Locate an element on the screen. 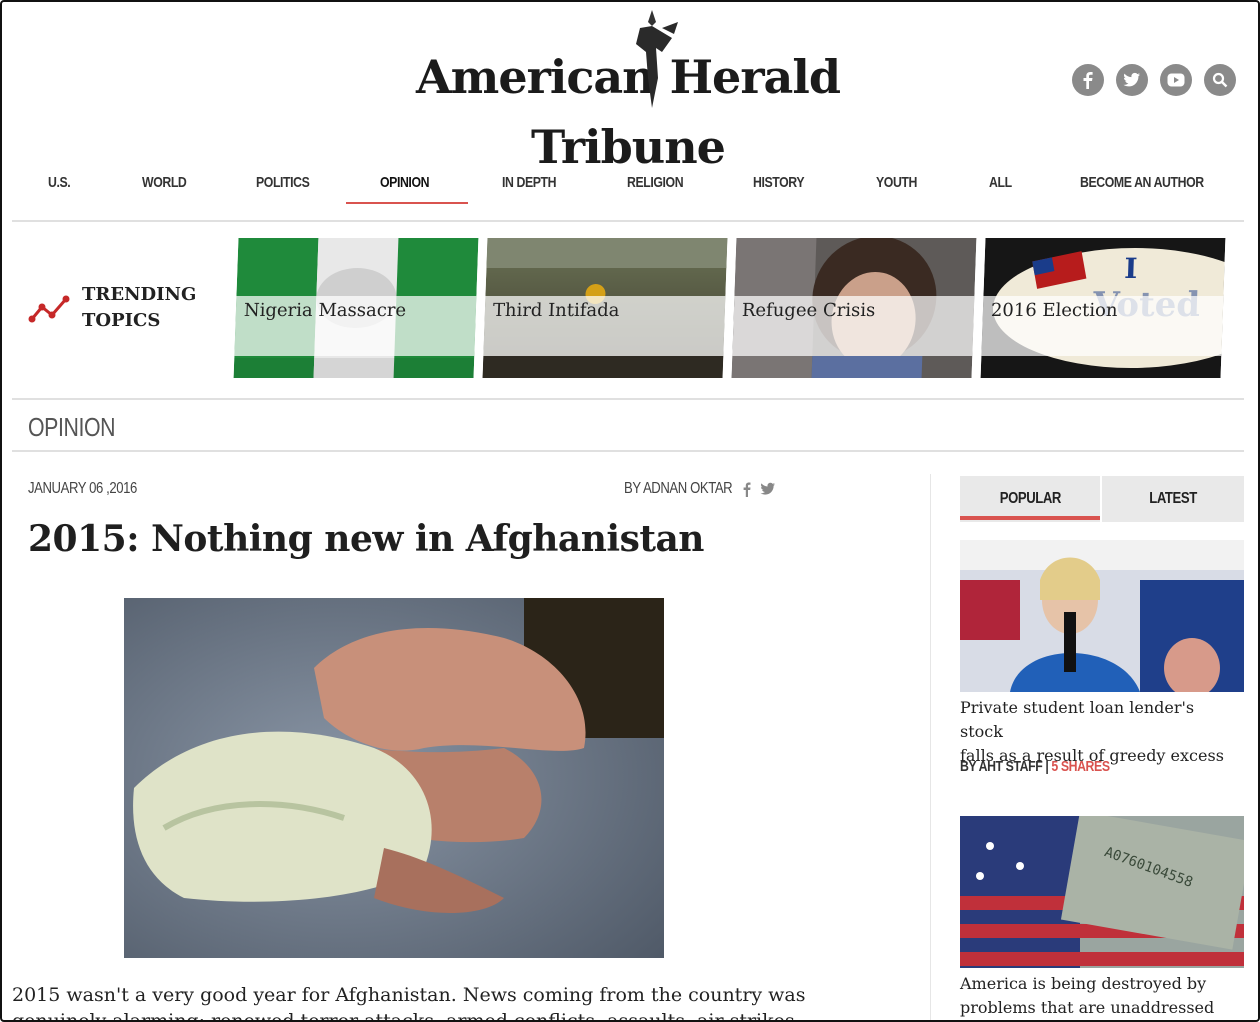  sidebar-story-meta-1: BY AHT STAFF | 5 SHARES is located at coordinates (1035, 766).